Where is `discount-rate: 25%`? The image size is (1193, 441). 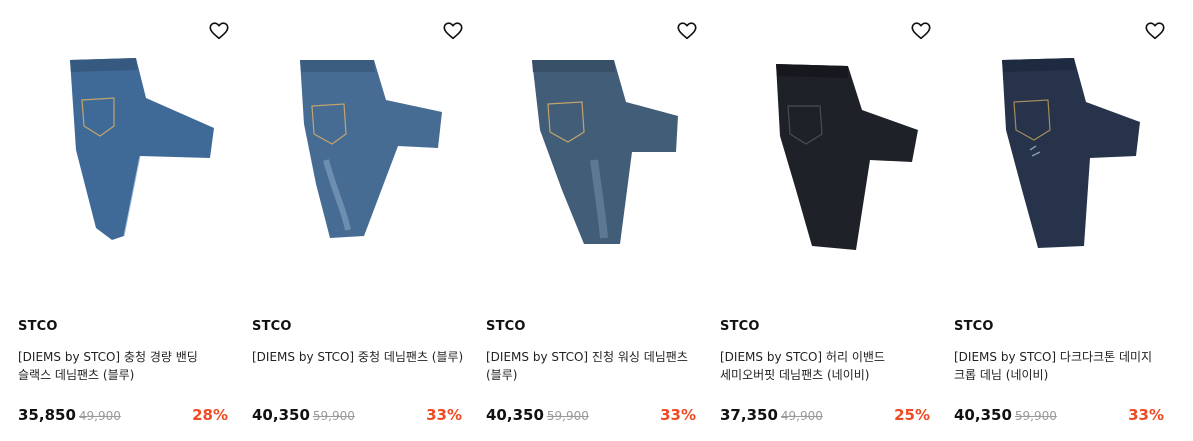
discount-rate: 25% is located at coordinates (912, 415).